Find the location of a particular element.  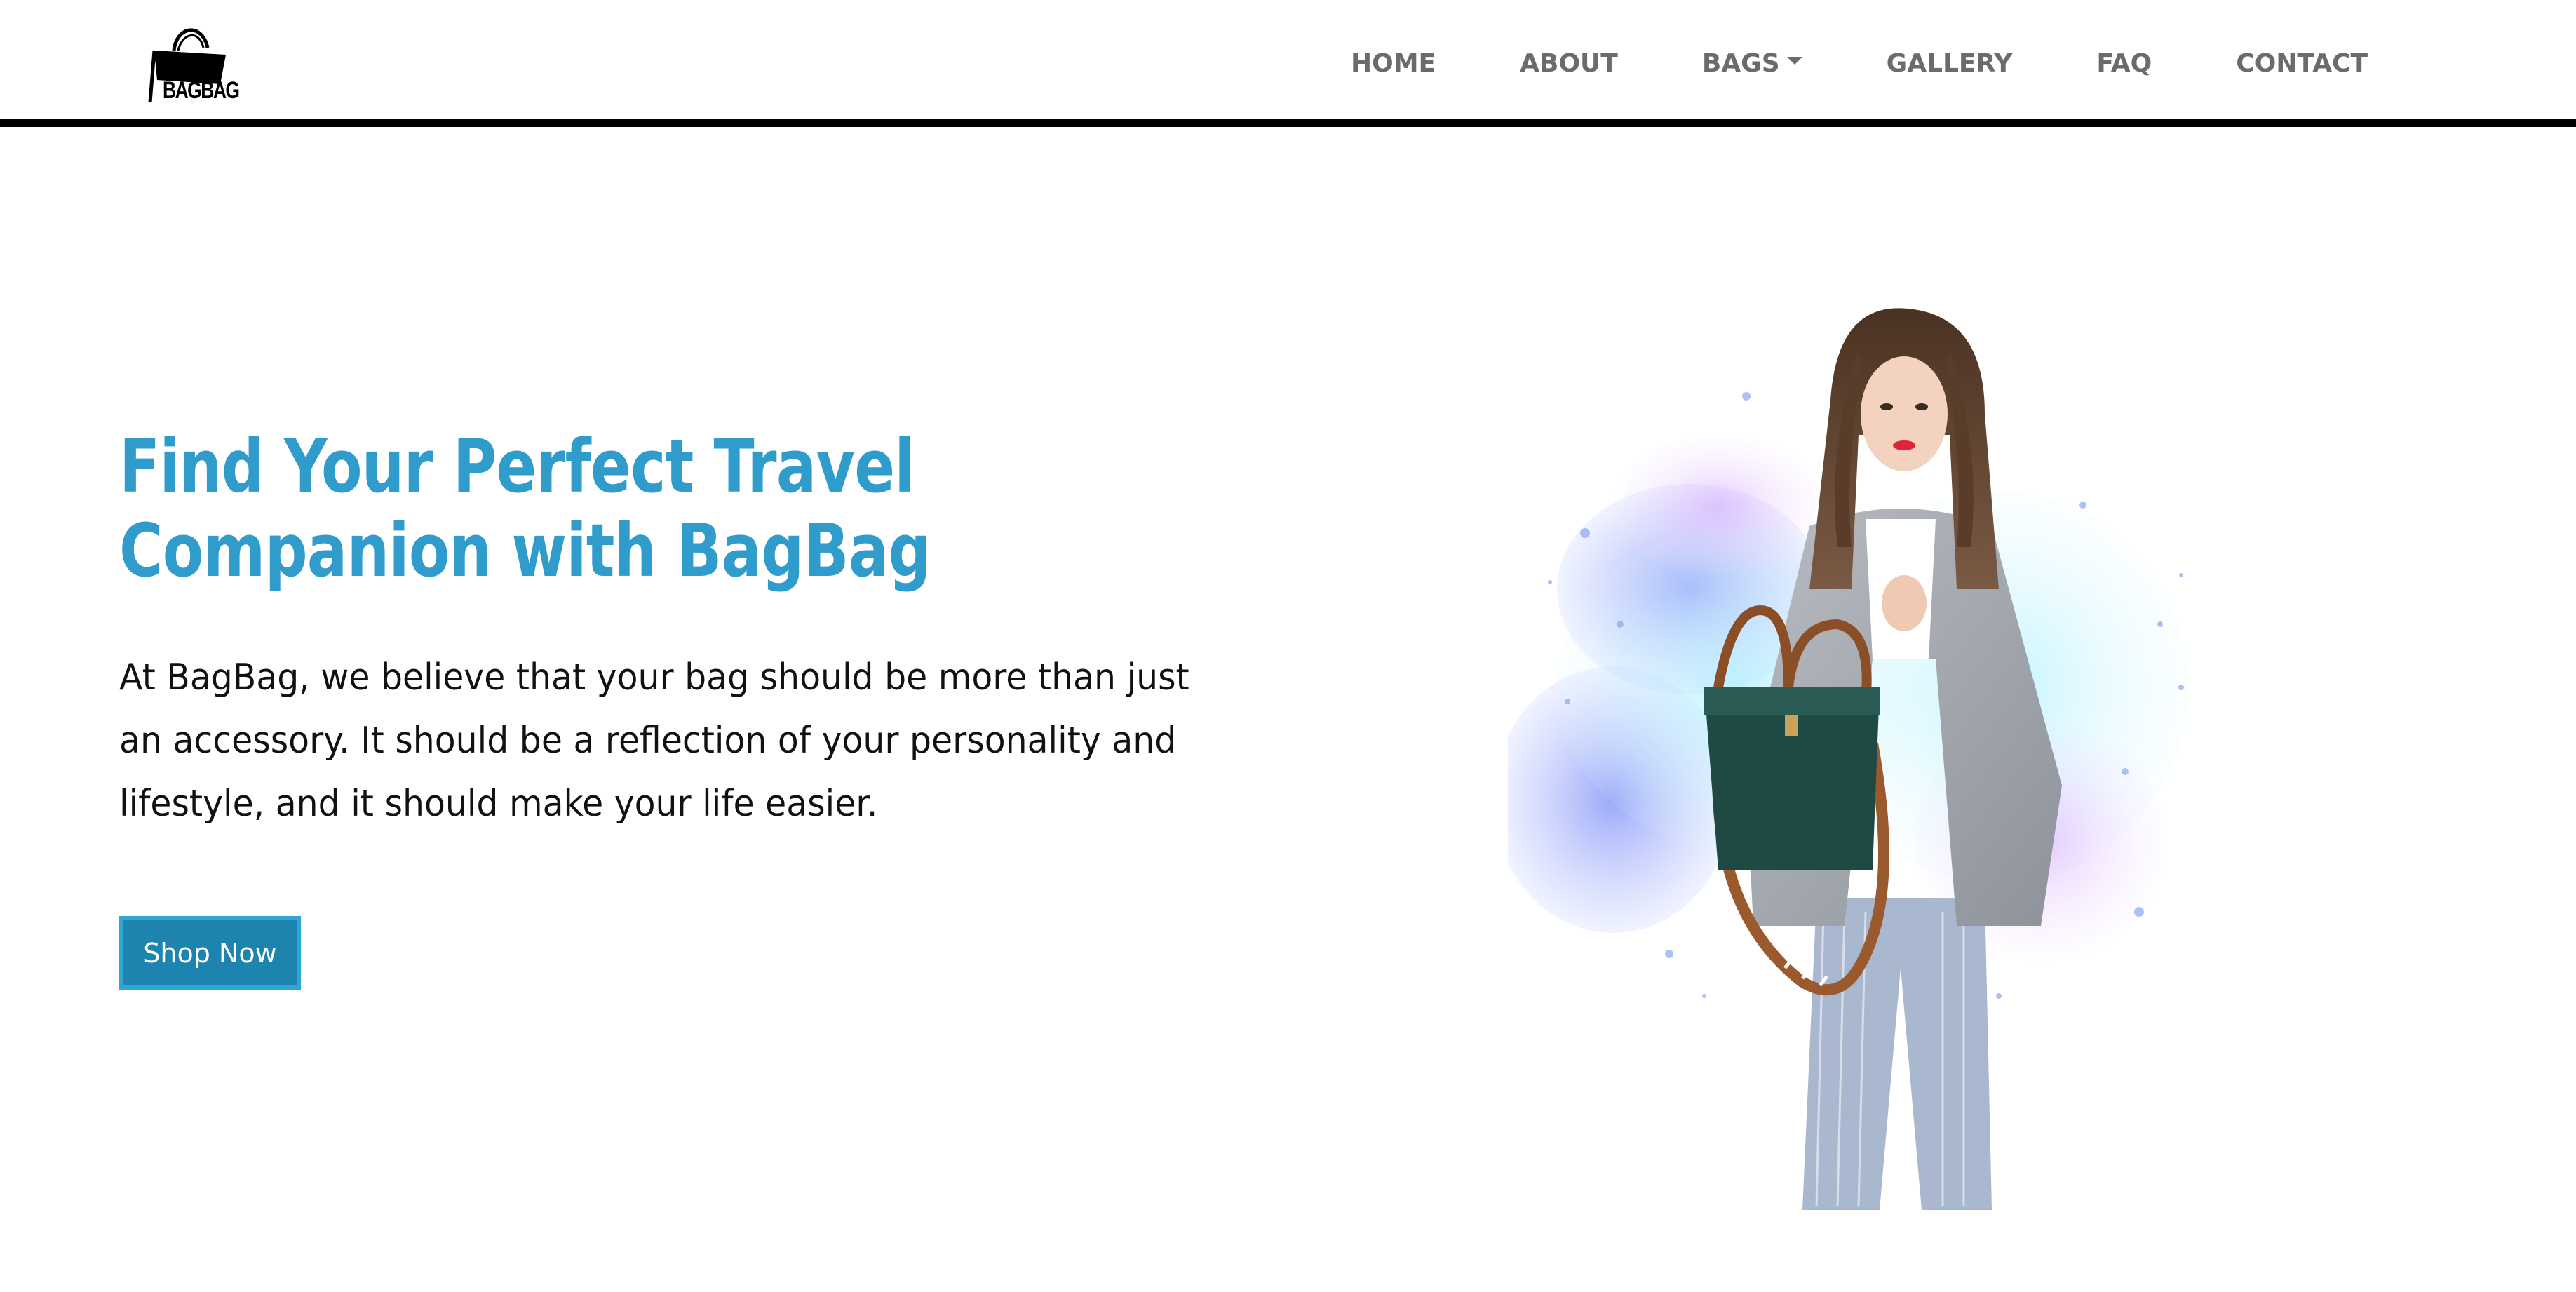

nav-contact: CONTACT is located at coordinates (2302, 64).